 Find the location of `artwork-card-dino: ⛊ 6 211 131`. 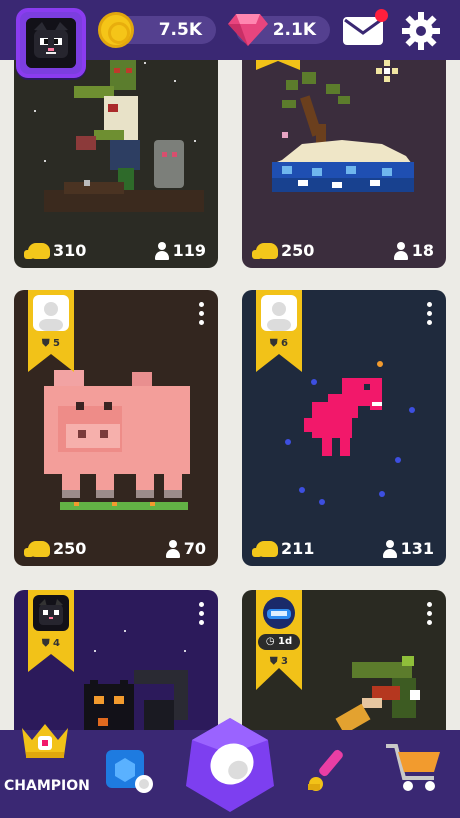

artwork-card-dino: ⛊ 6 211 131 is located at coordinates (344, 428).